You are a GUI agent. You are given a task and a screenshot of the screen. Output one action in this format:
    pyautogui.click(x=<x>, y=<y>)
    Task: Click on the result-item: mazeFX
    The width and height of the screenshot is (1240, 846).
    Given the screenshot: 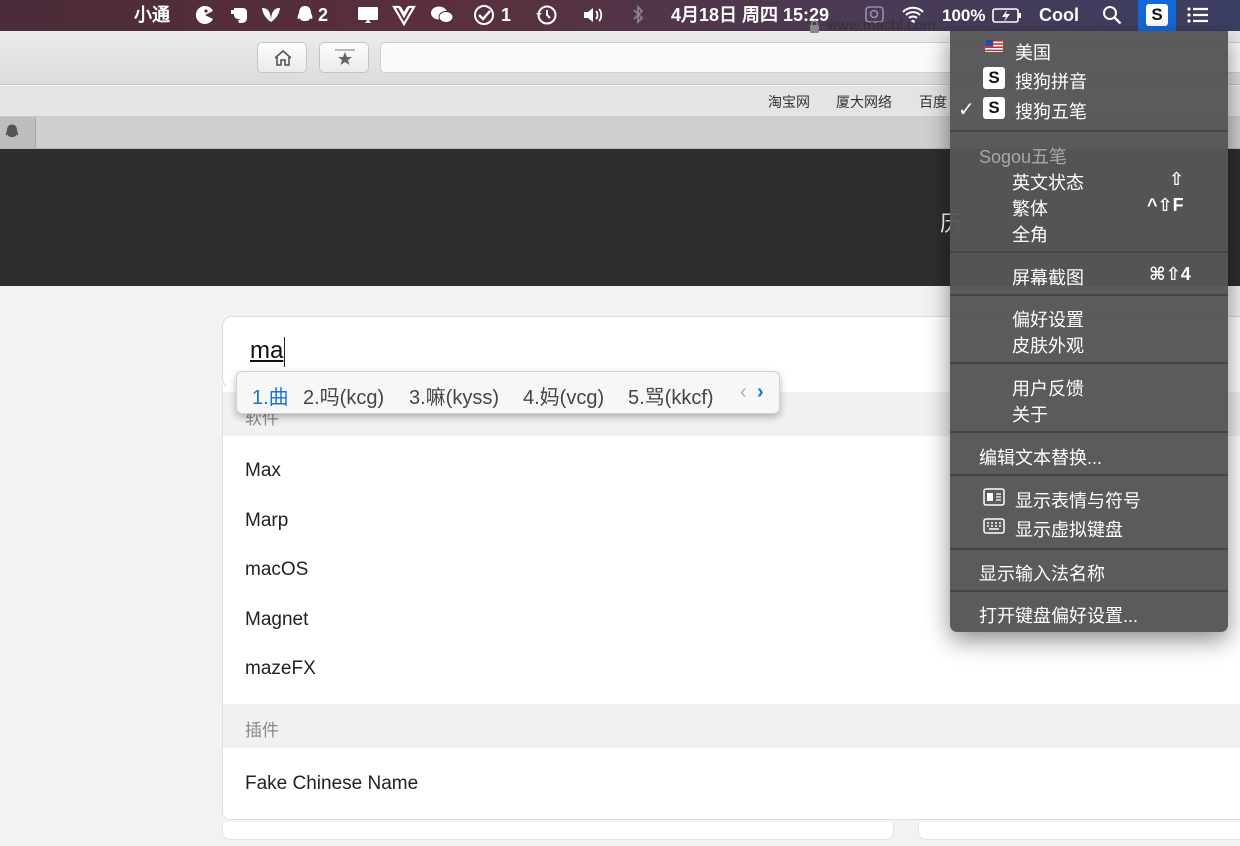 What is the action you would take?
    pyautogui.click(x=280, y=669)
    